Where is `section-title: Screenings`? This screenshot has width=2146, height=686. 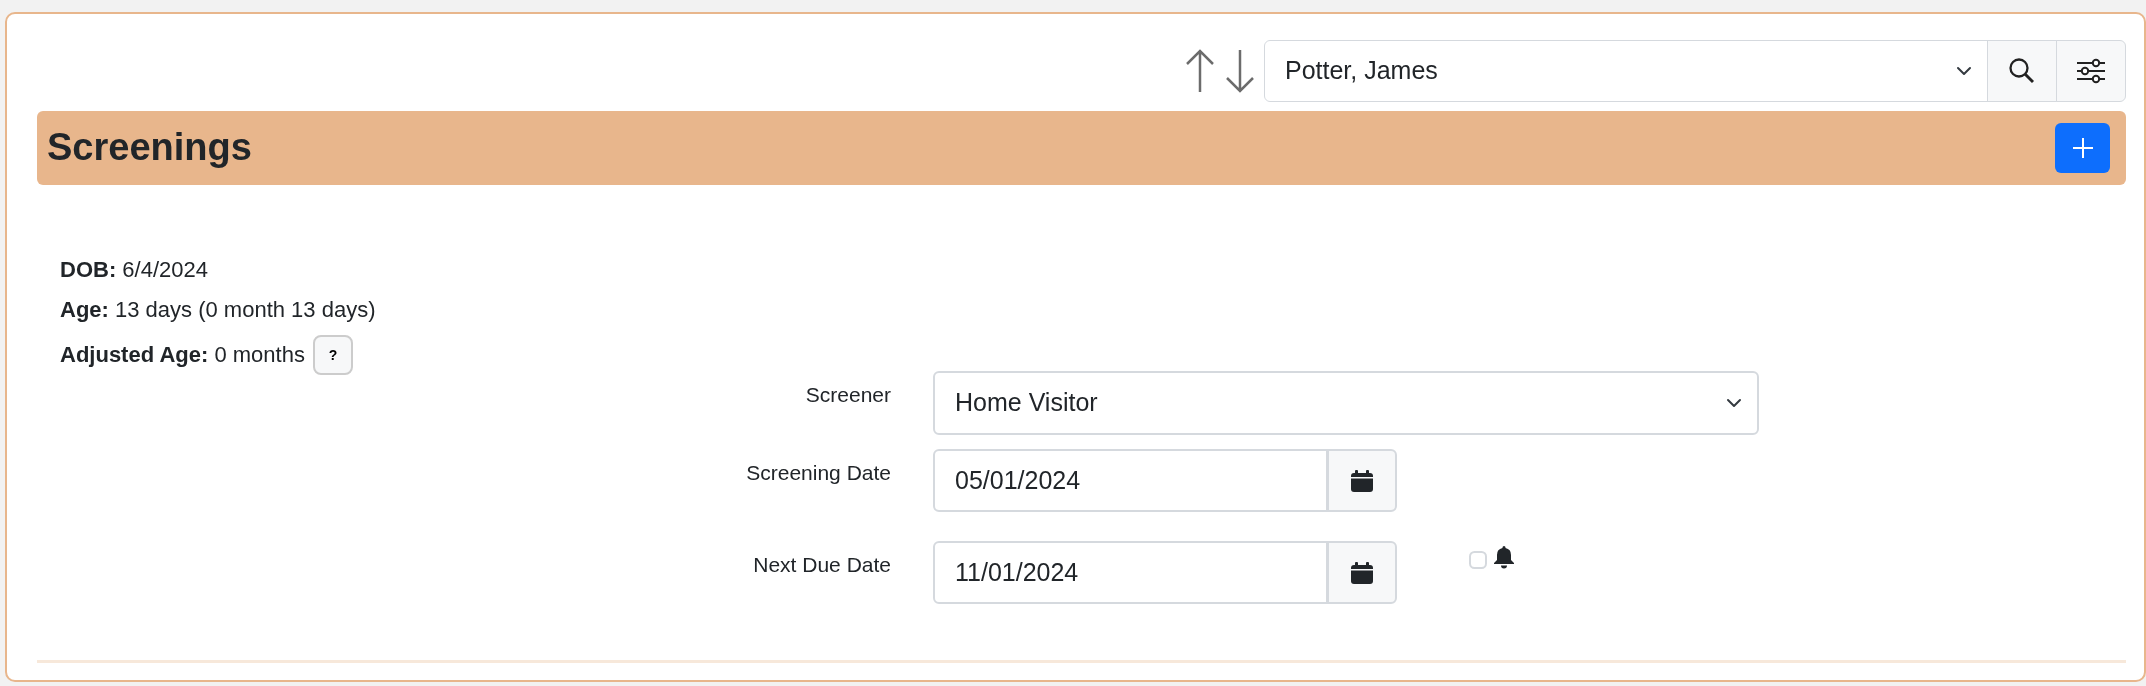 section-title: Screenings is located at coordinates (149, 148).